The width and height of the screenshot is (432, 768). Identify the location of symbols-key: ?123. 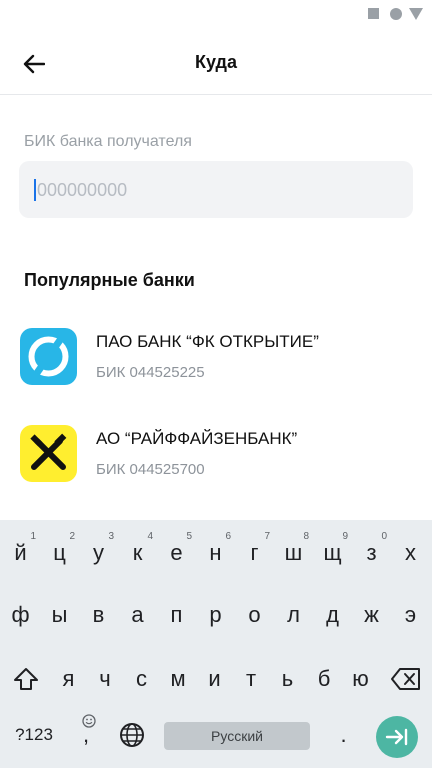
(34, 735).